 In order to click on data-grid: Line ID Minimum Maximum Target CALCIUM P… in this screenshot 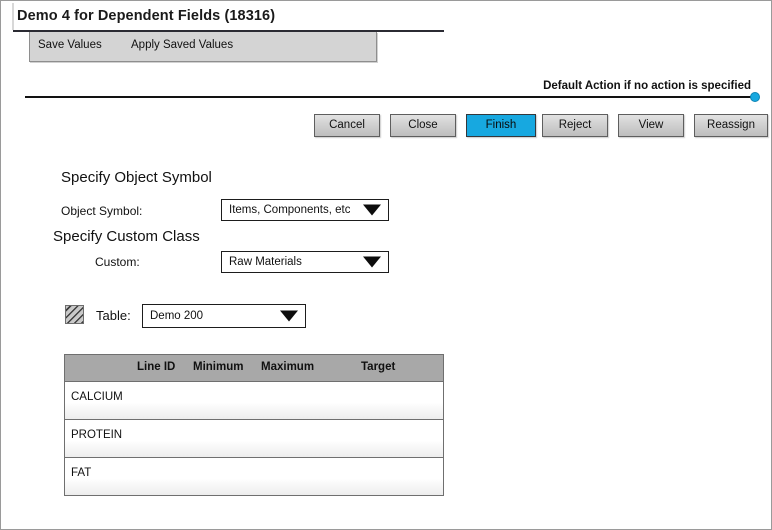, I will do `click(254, 425)`.